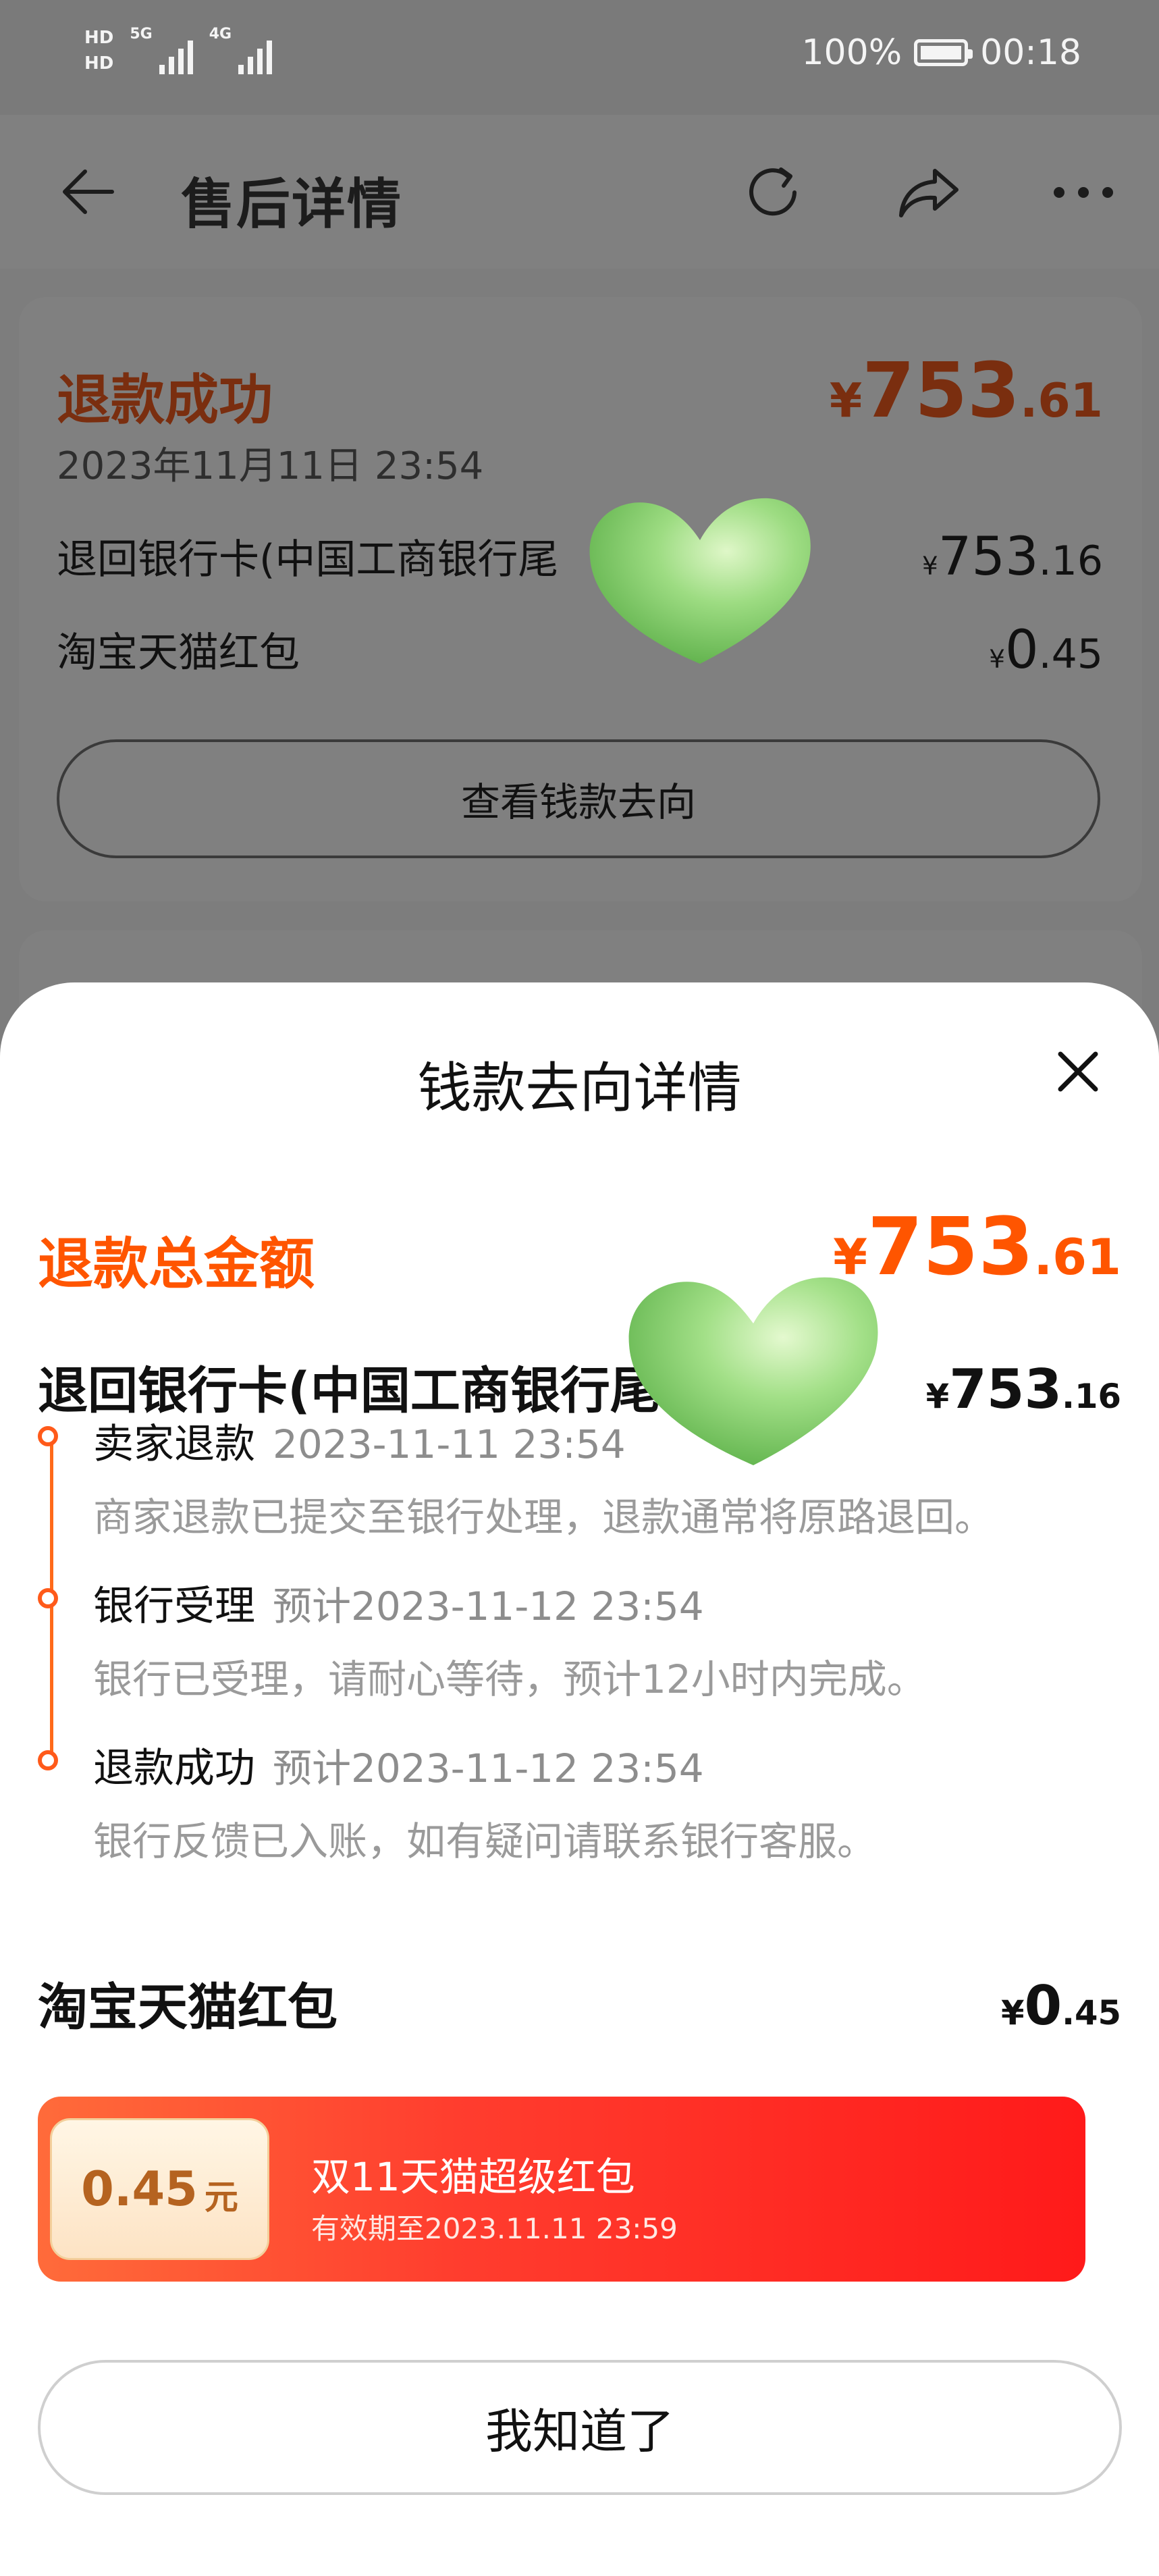  What do you see at coordinates (99, 63) in the screenshot?
I see `hd-badge-2: HD` at bounding box center [99, 63].